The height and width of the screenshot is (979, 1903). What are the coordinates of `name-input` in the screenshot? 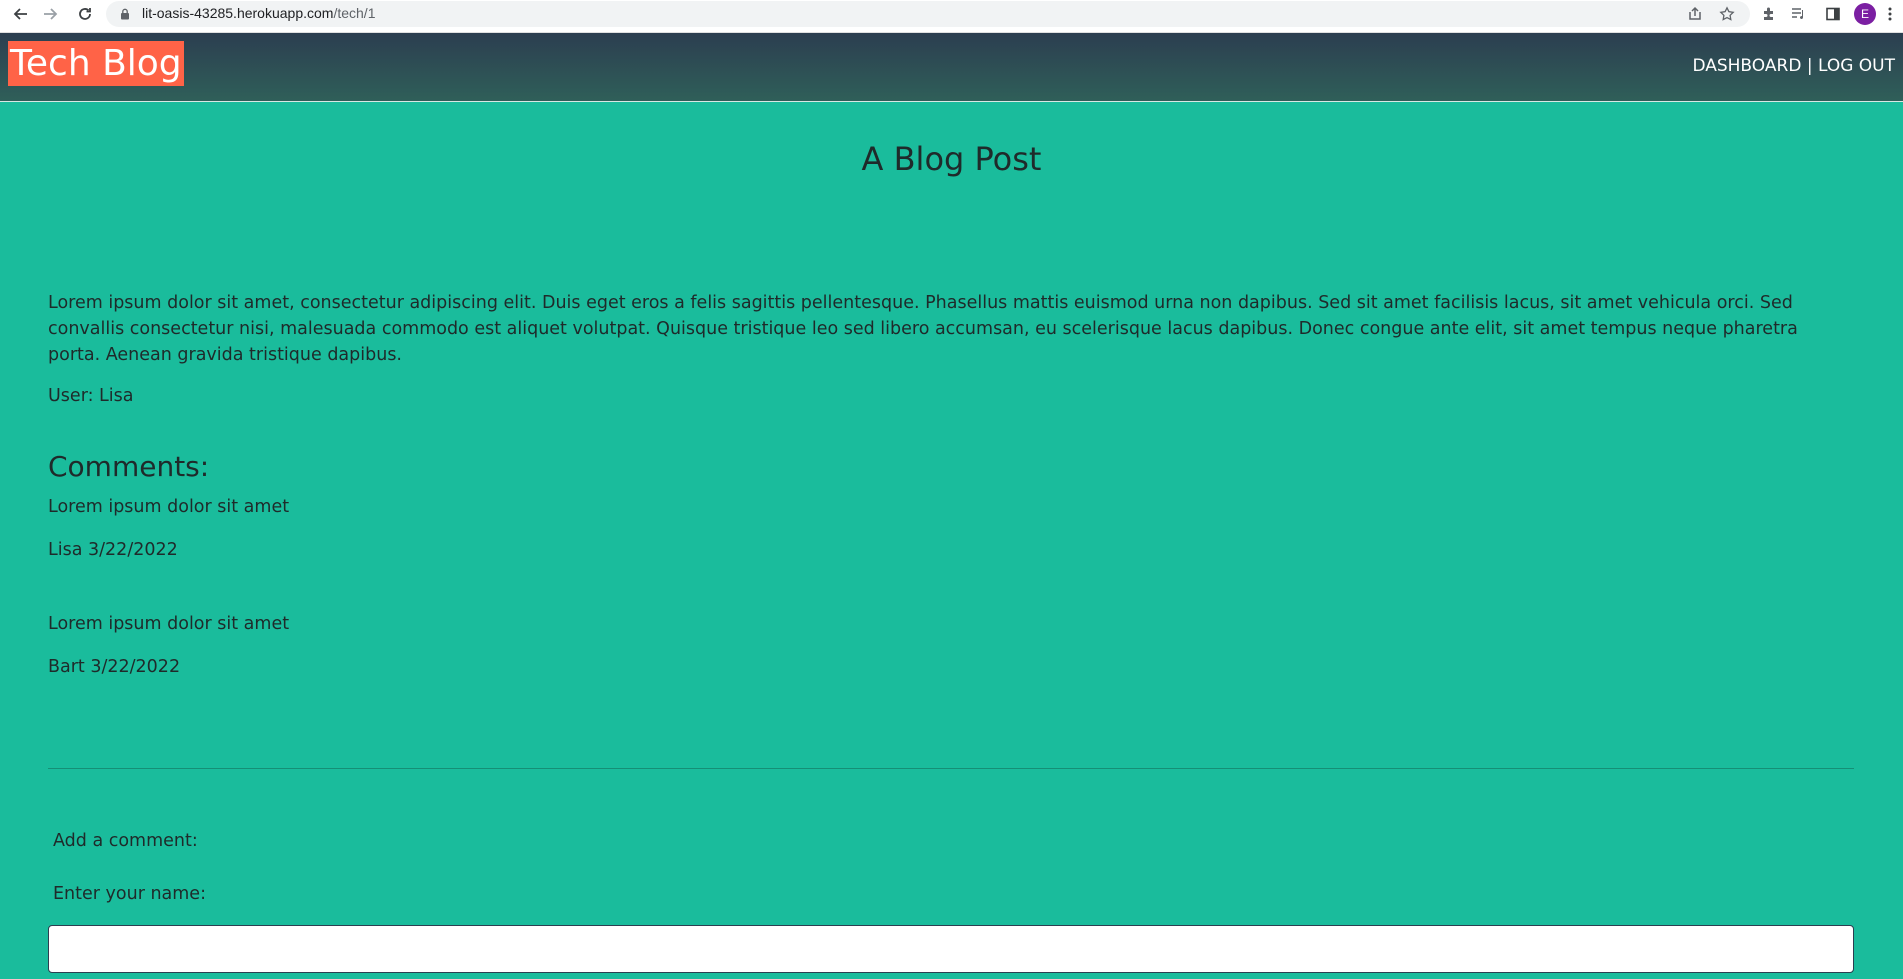 It's located at (951, 949).